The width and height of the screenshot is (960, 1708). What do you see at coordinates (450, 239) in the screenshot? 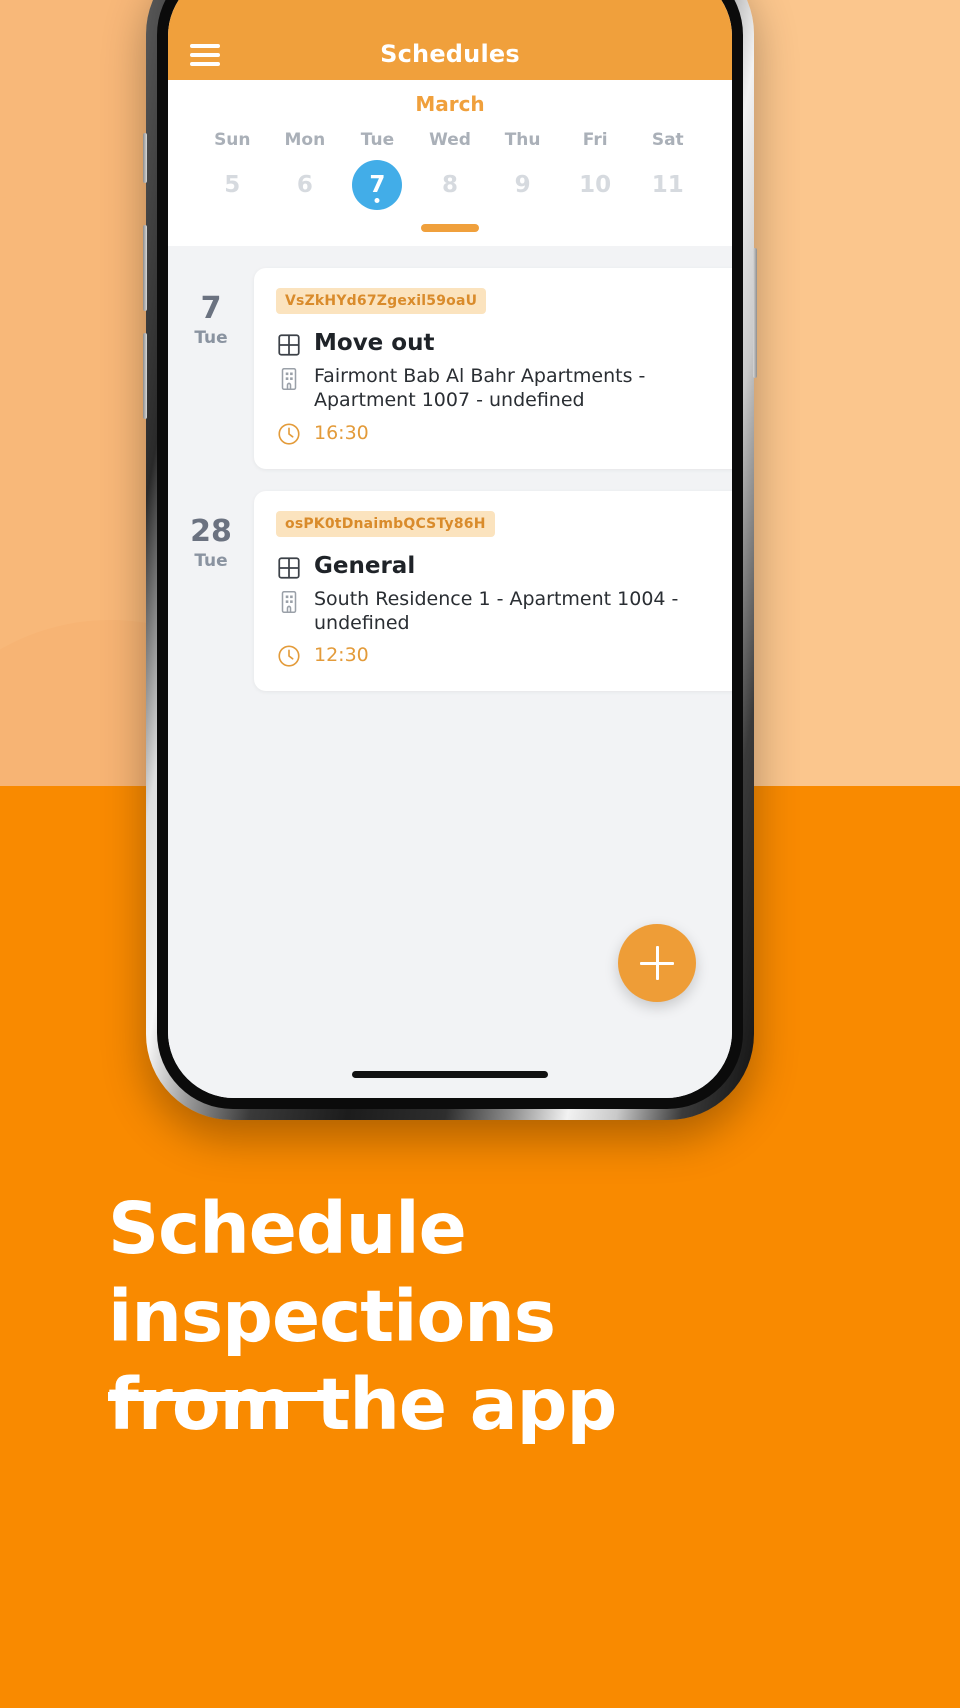
I see `calendar-bottom-padding` at bounding box center [450, 239].